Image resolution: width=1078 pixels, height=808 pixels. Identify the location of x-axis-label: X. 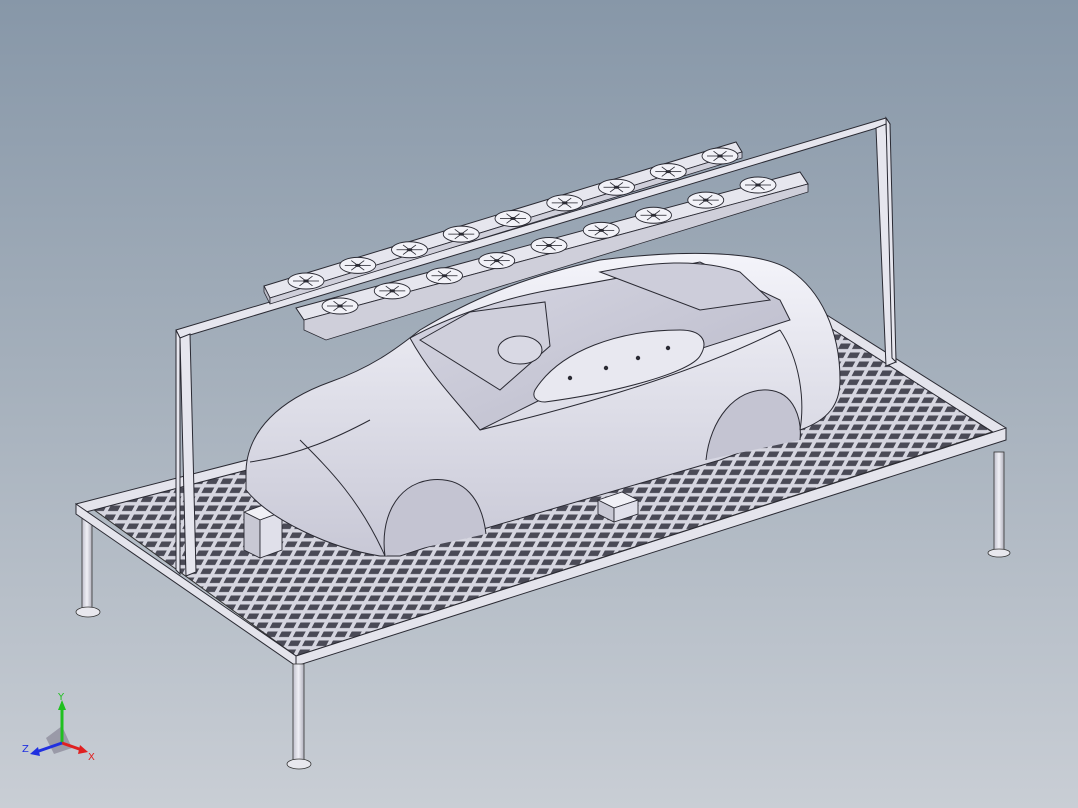
(91, 757).